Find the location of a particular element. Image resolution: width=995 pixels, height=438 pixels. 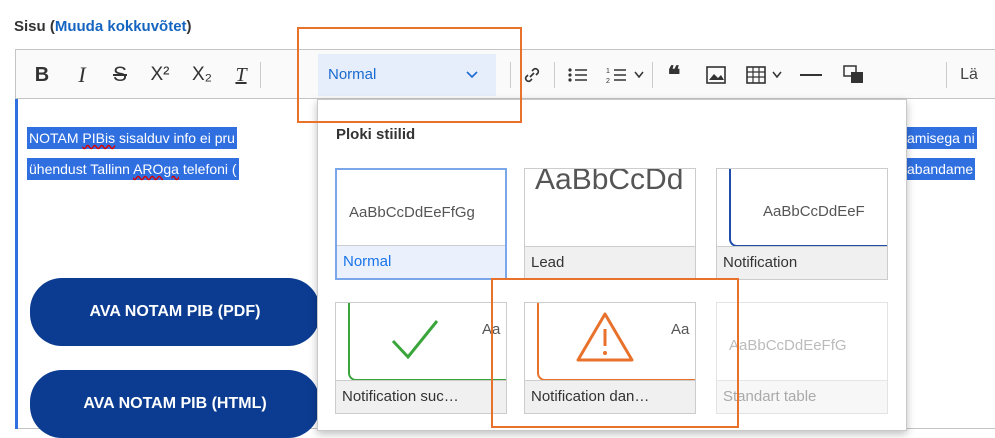

table-icon is located at coordinates (756, 75).